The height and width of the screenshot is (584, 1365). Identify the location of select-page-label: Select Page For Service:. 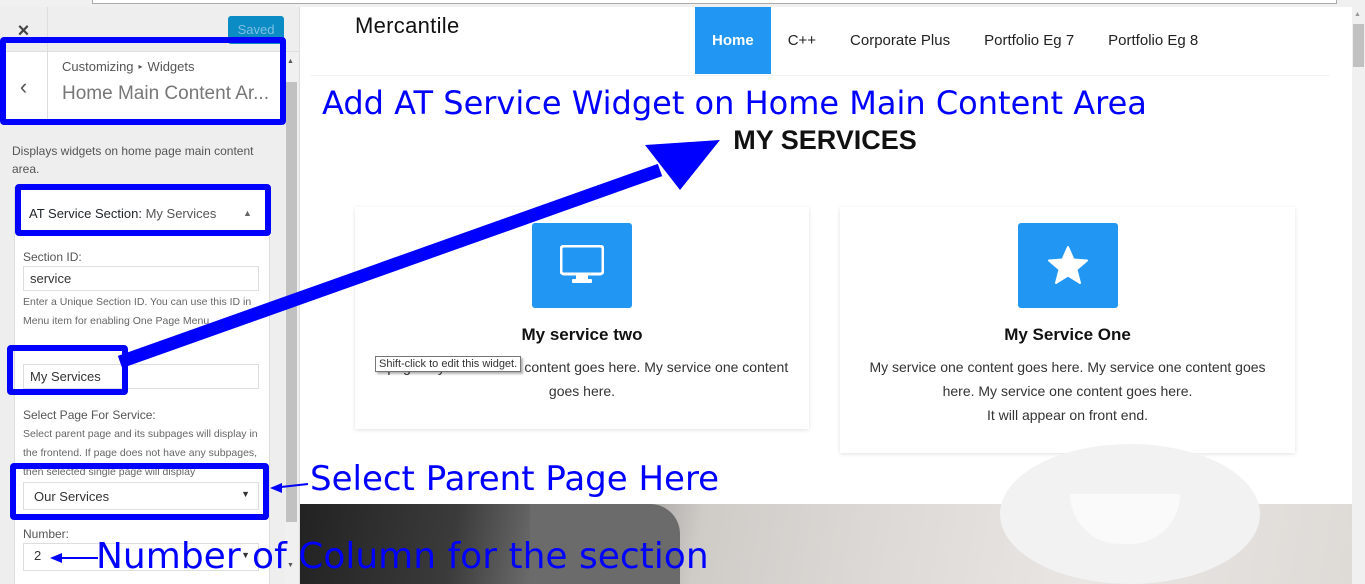
(89, 415).